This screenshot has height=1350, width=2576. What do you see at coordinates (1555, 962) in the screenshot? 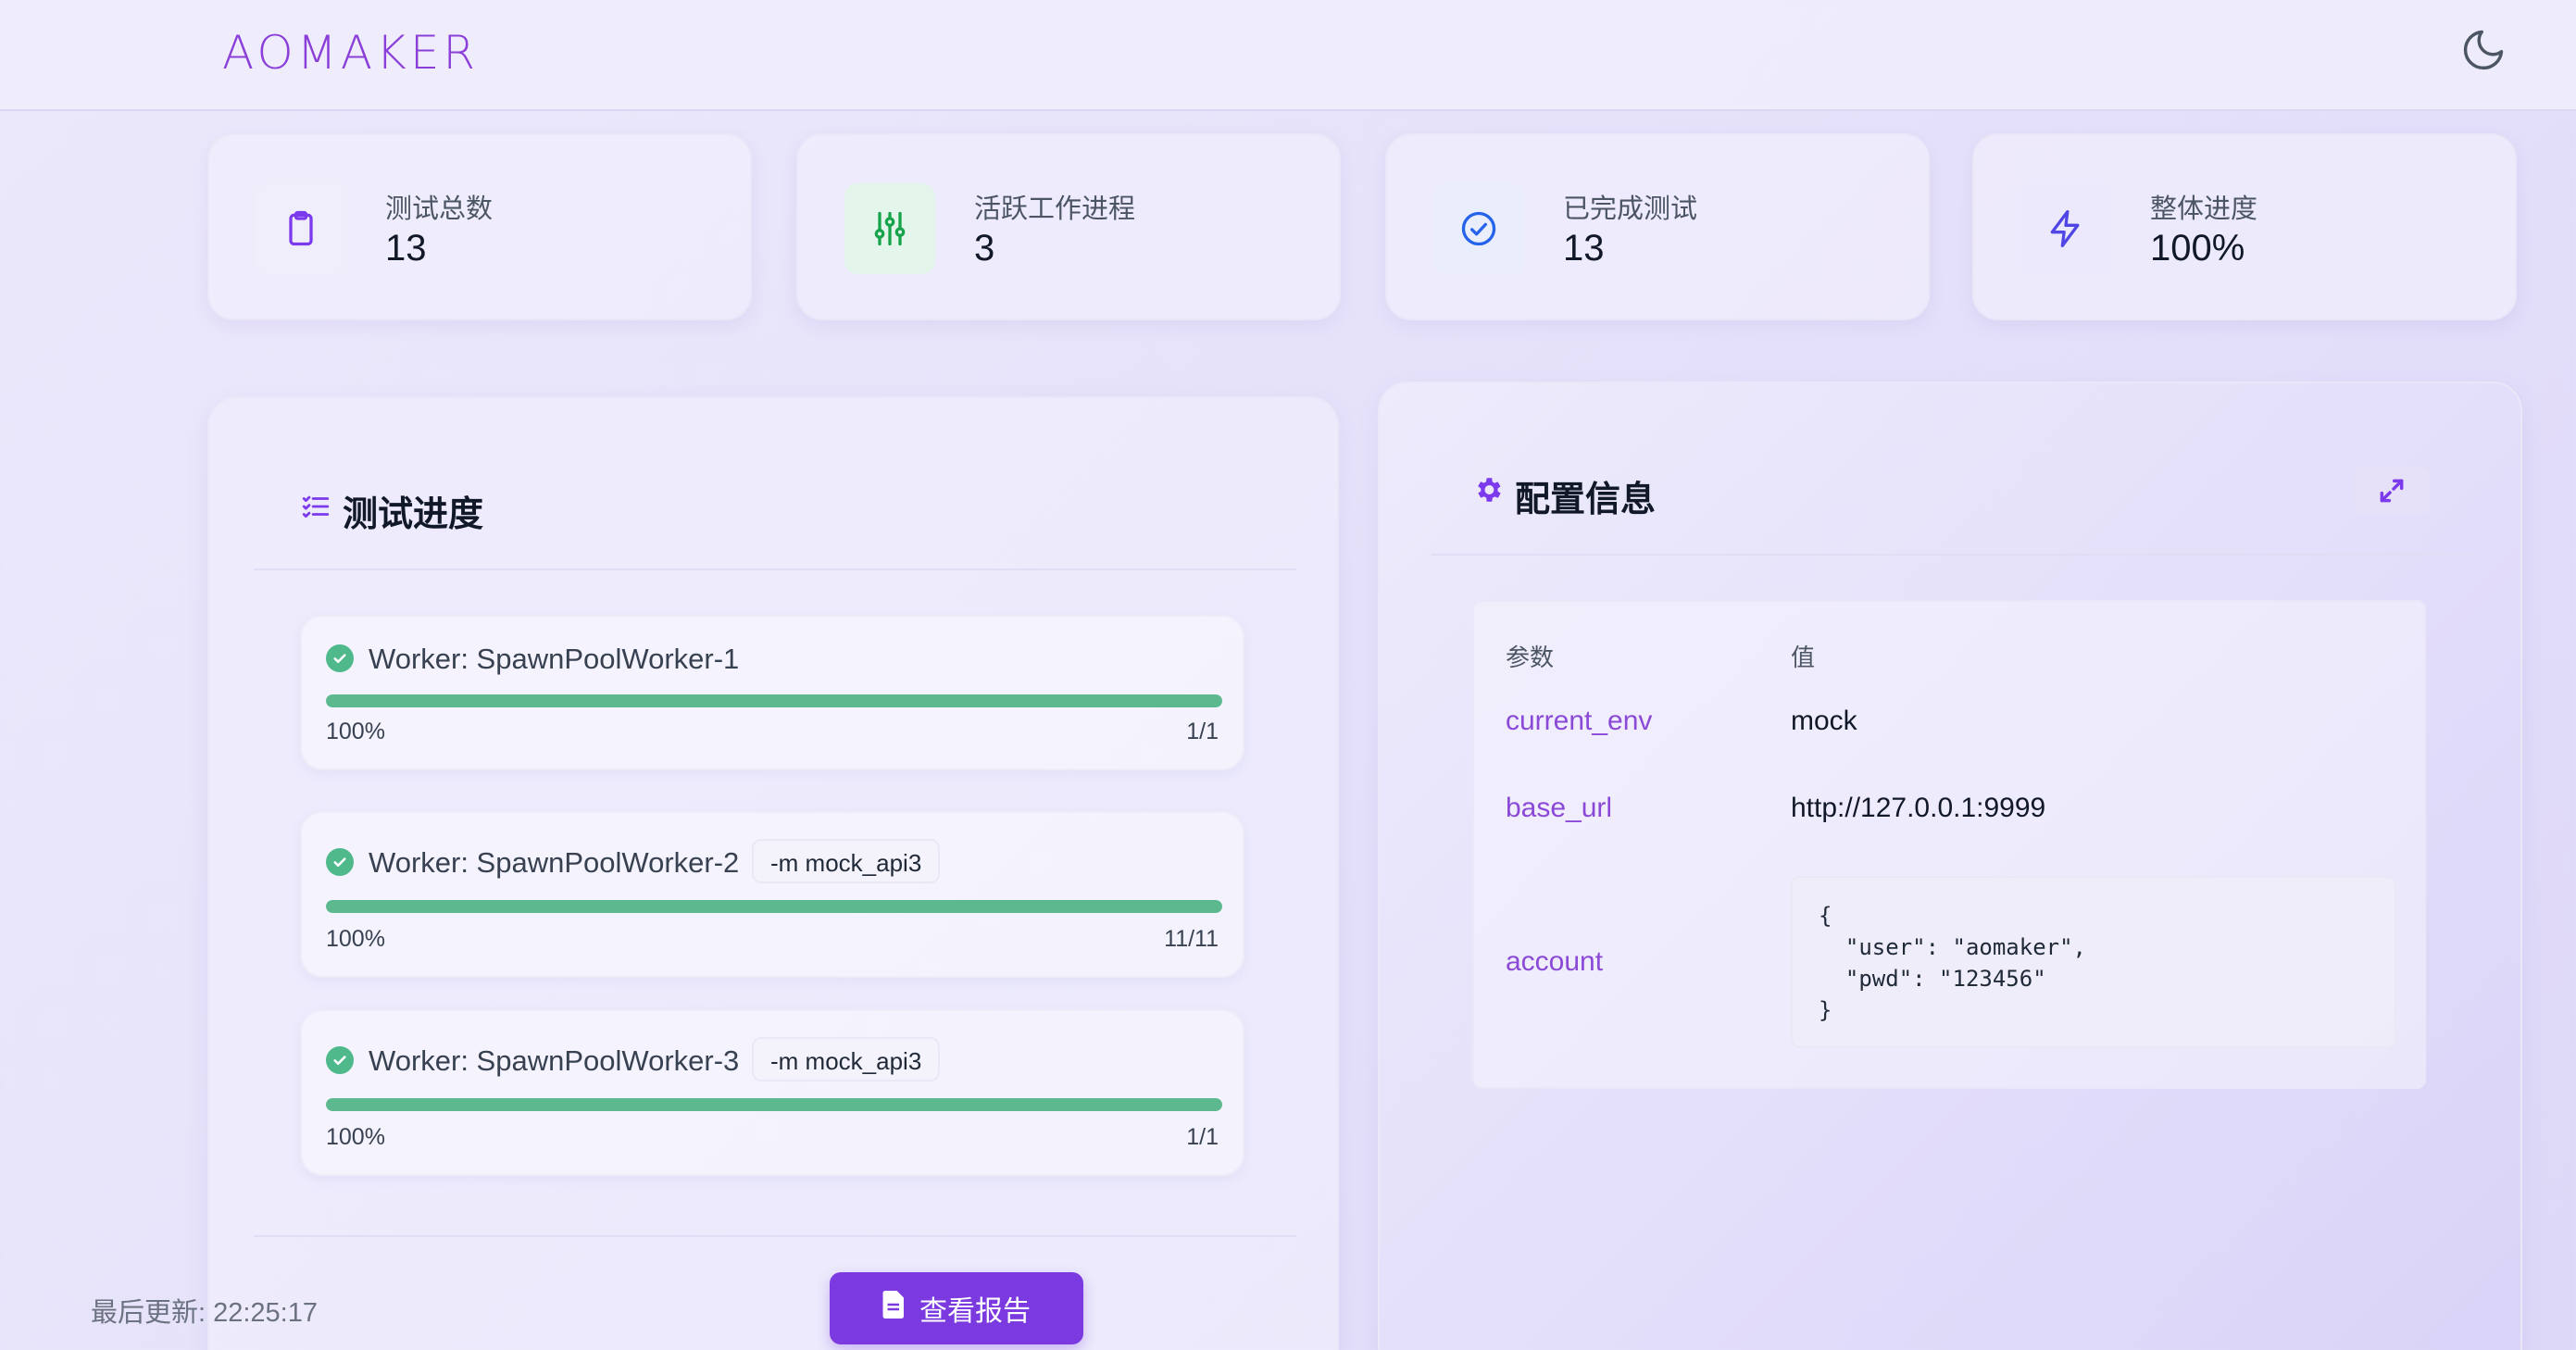
I see `config-key: account` at bounding box center [1555, 962].